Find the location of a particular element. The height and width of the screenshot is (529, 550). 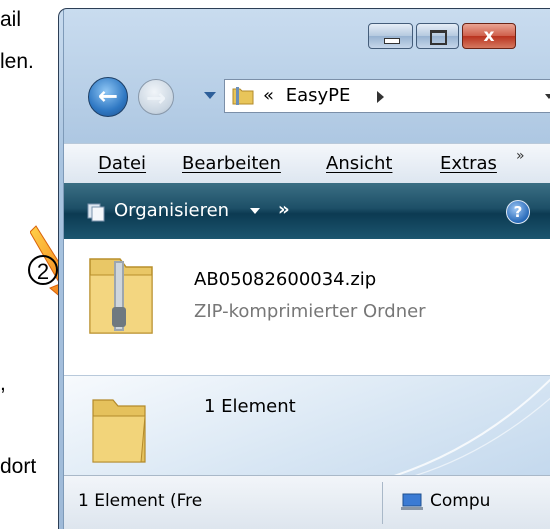

address-path: « EasyPE is located at coordinates (306, 95).